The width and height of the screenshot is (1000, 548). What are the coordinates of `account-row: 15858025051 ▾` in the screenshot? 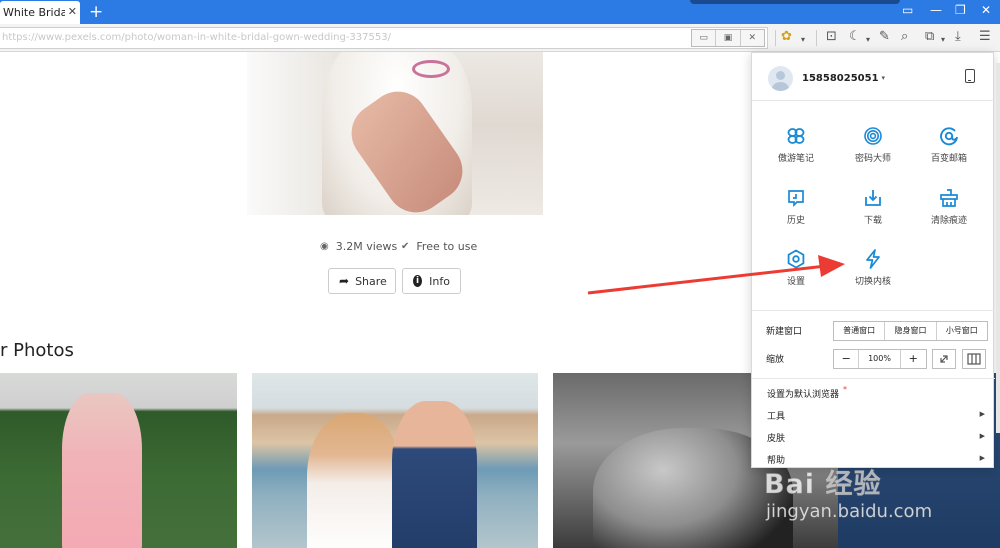 It's located at (826, 78).